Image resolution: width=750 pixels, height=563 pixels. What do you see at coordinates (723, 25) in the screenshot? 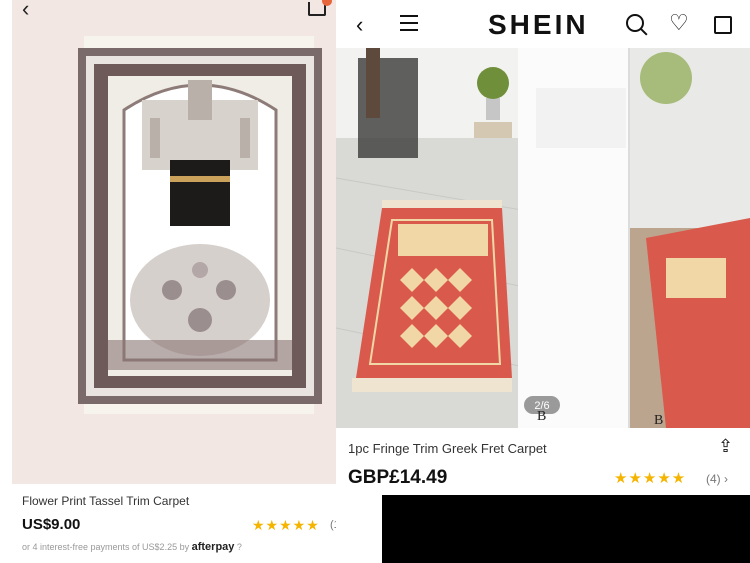
I see `bag-icon` at bounding box center [723, 25].